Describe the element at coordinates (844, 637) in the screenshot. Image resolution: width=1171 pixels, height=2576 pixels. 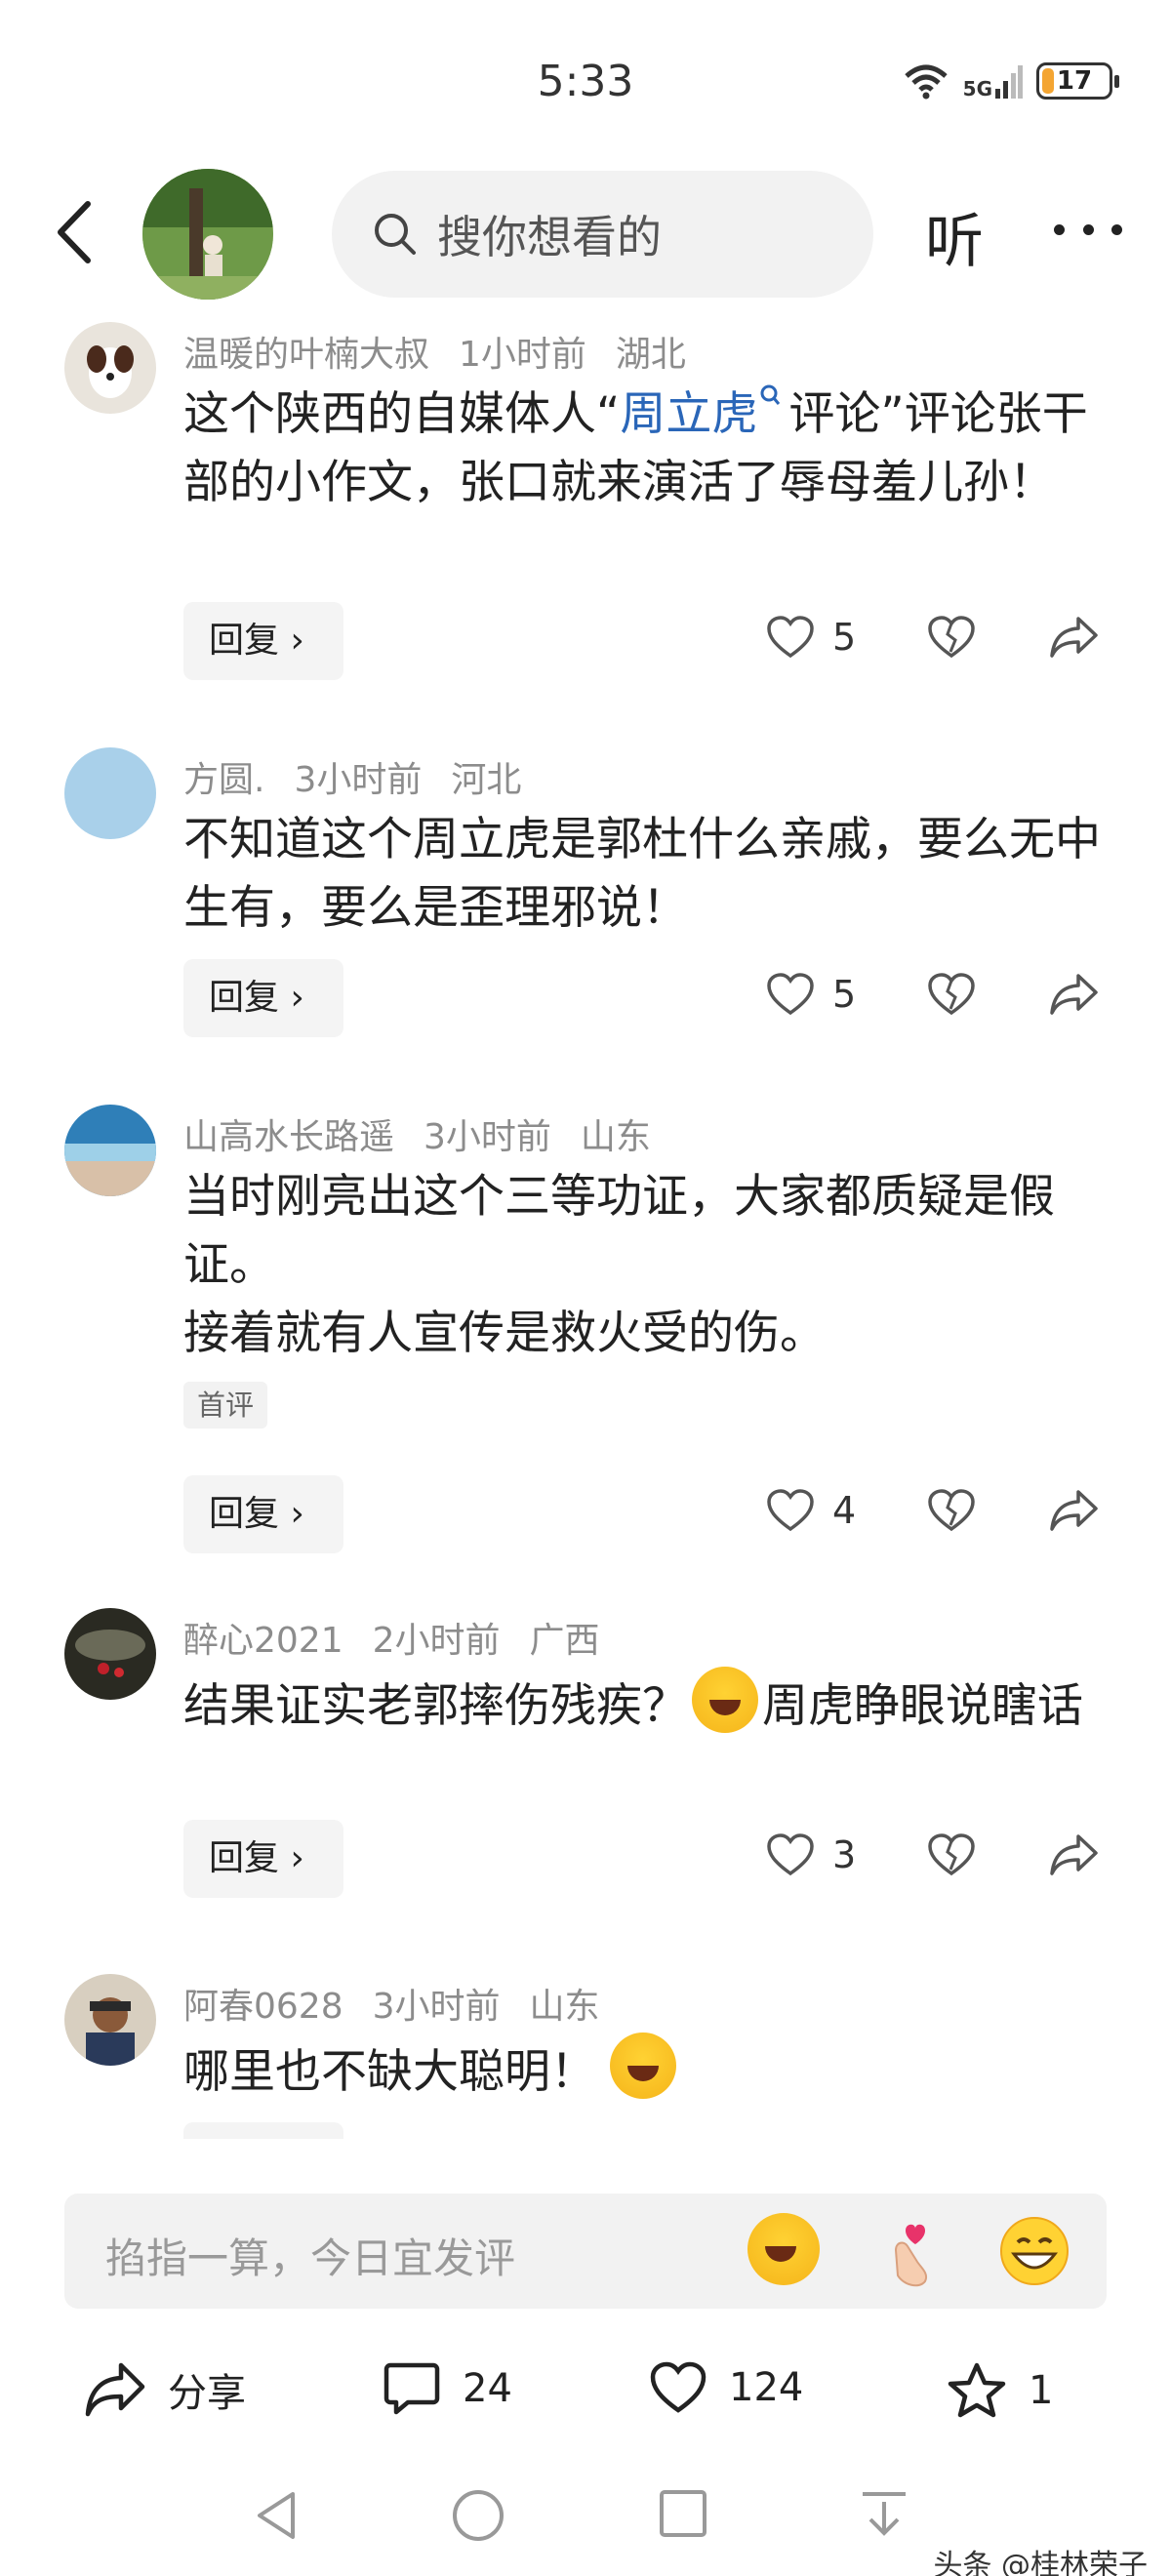
I see `like-count: 5` at that location.